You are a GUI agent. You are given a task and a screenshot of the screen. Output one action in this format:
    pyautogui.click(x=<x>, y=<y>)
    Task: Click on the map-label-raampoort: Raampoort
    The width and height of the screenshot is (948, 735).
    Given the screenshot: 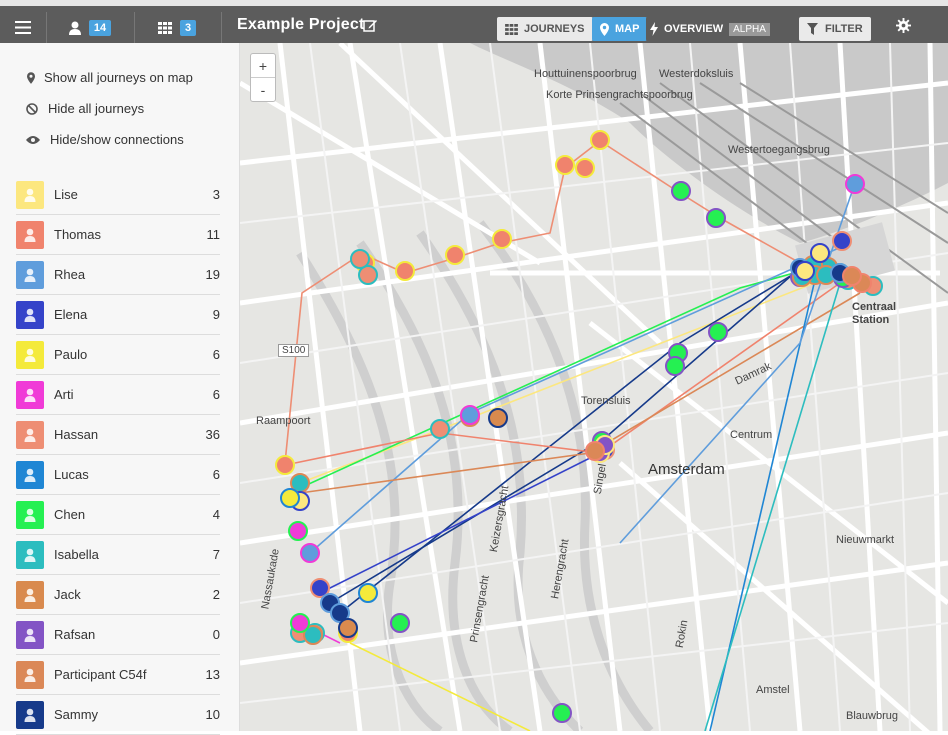 What is the action you would take?
    pyautogui.click(x=283, y=421)
    